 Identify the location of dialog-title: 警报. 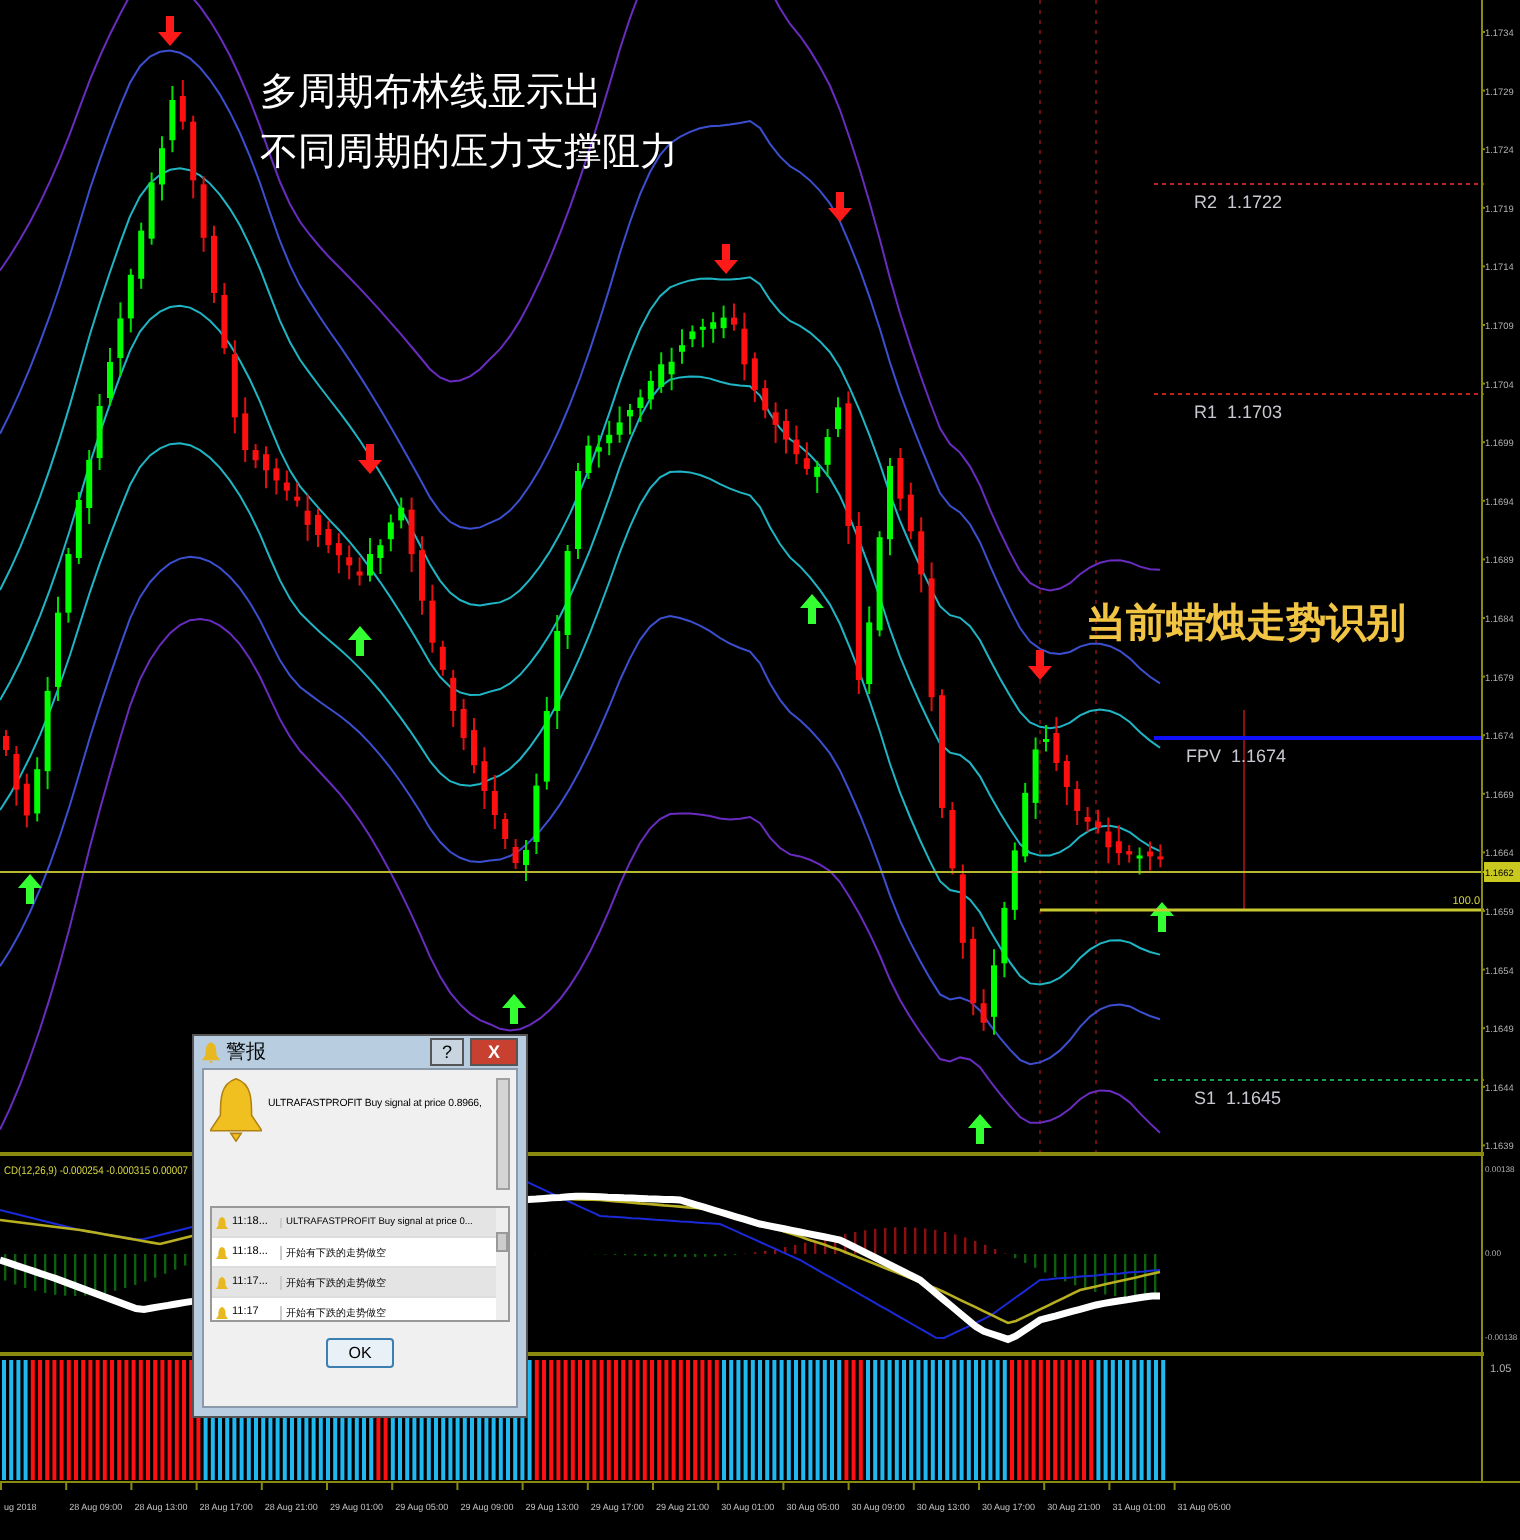
(247, 1052).